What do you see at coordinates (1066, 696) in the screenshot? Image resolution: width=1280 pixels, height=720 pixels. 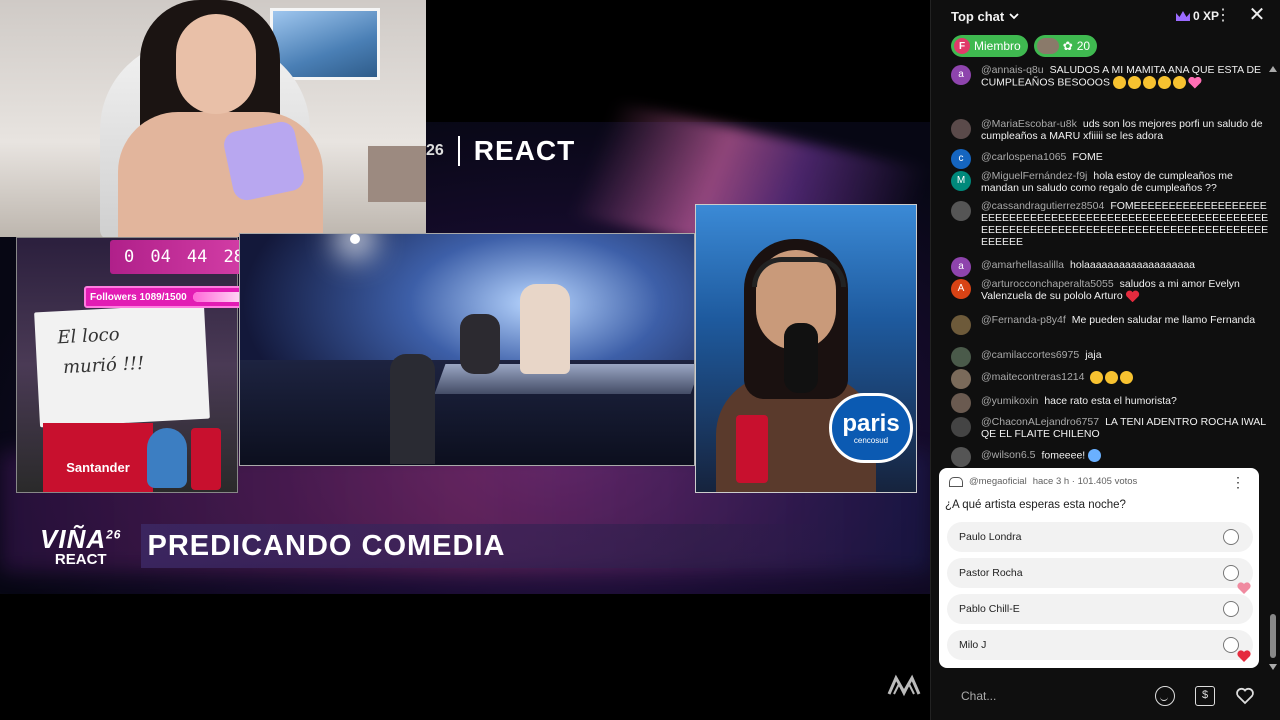 I see `chat-input` at bounding box center [1066, 696].